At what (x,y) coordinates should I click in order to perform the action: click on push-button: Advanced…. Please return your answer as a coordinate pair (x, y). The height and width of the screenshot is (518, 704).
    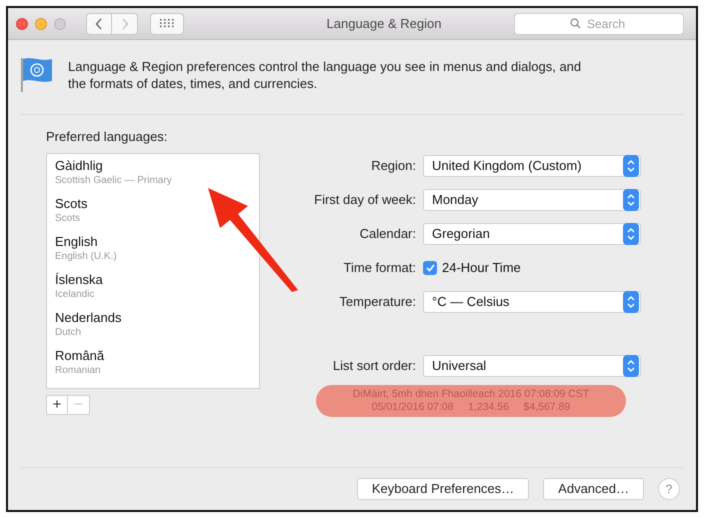
    Looking at the image, I should click on (593, 489).